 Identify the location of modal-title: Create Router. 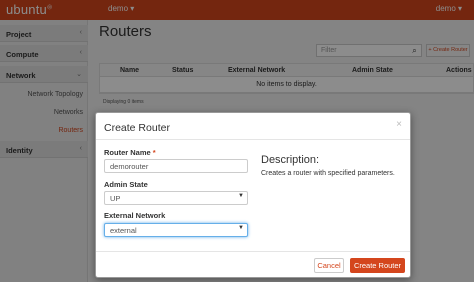
(137, 128).